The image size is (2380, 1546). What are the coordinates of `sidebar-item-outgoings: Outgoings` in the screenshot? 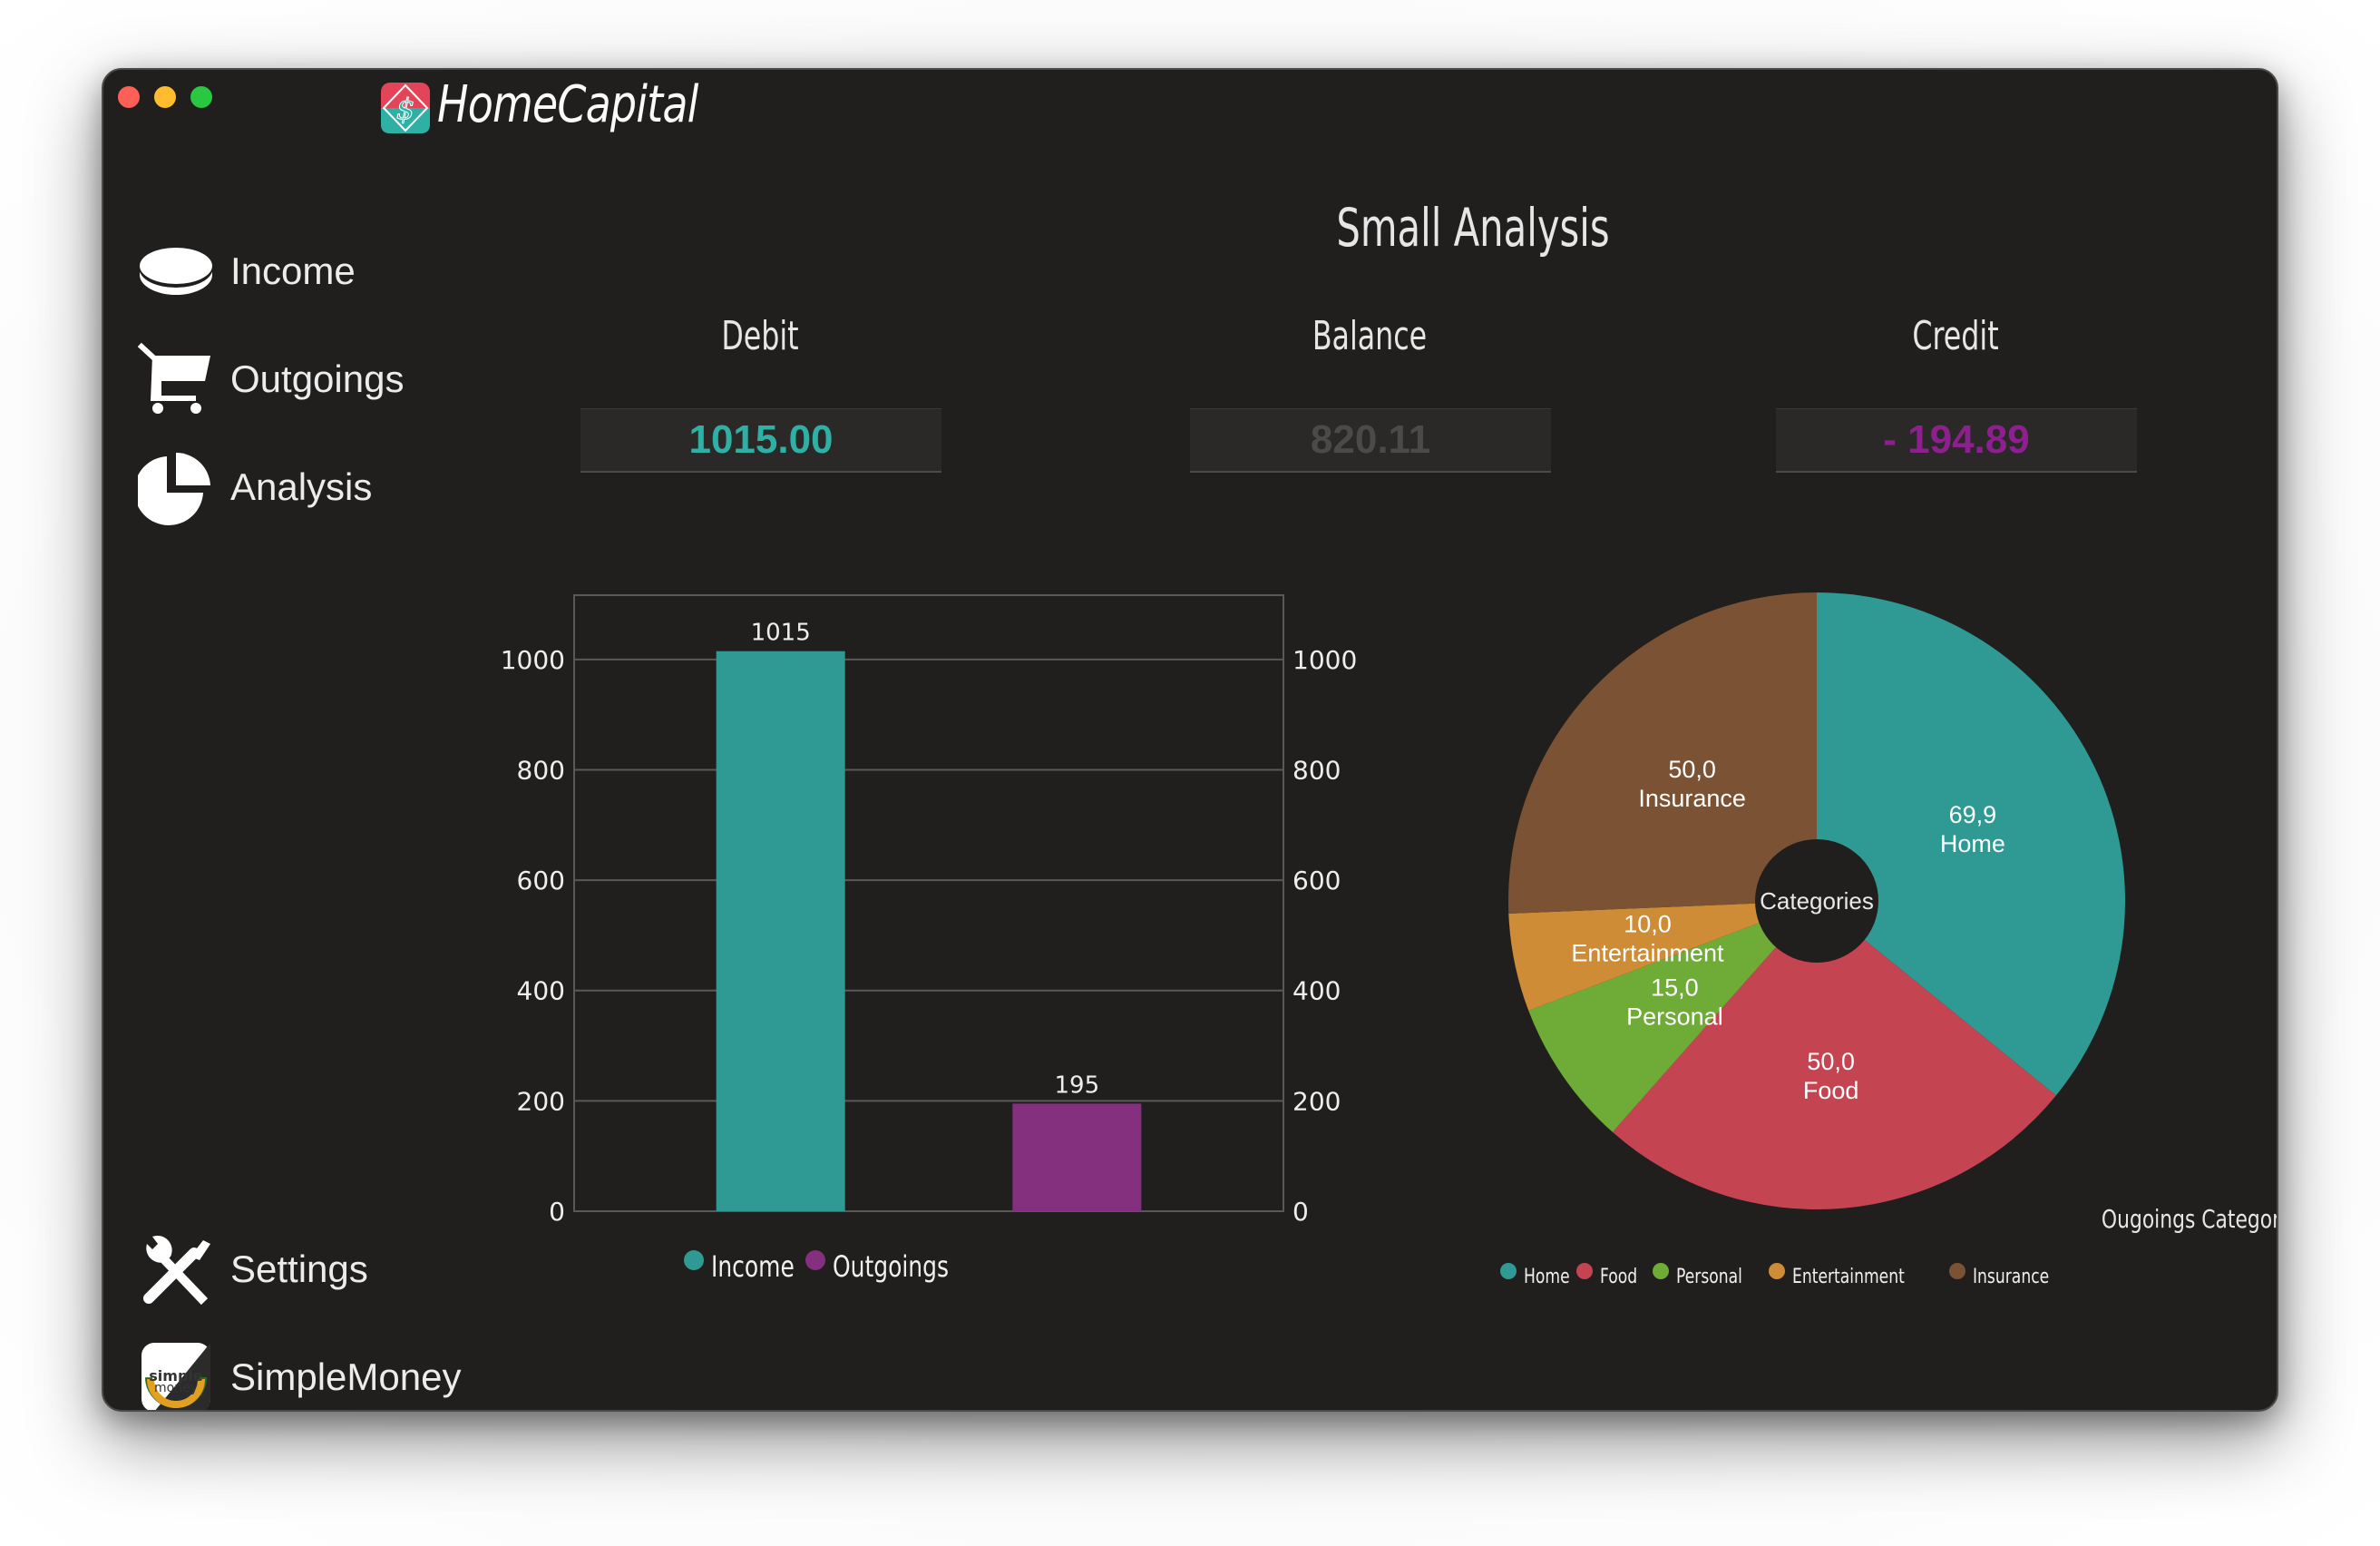 It's located at (271, 379).